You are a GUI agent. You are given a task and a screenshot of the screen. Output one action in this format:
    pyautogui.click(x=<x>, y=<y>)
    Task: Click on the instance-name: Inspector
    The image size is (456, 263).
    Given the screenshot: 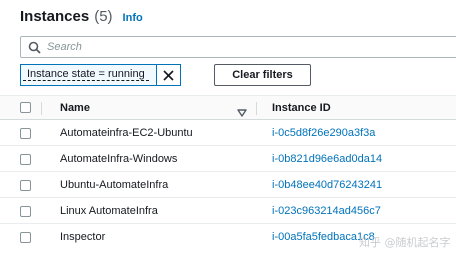 What is the action you would take?
    pyautogui.click(x=83, y=237)
    